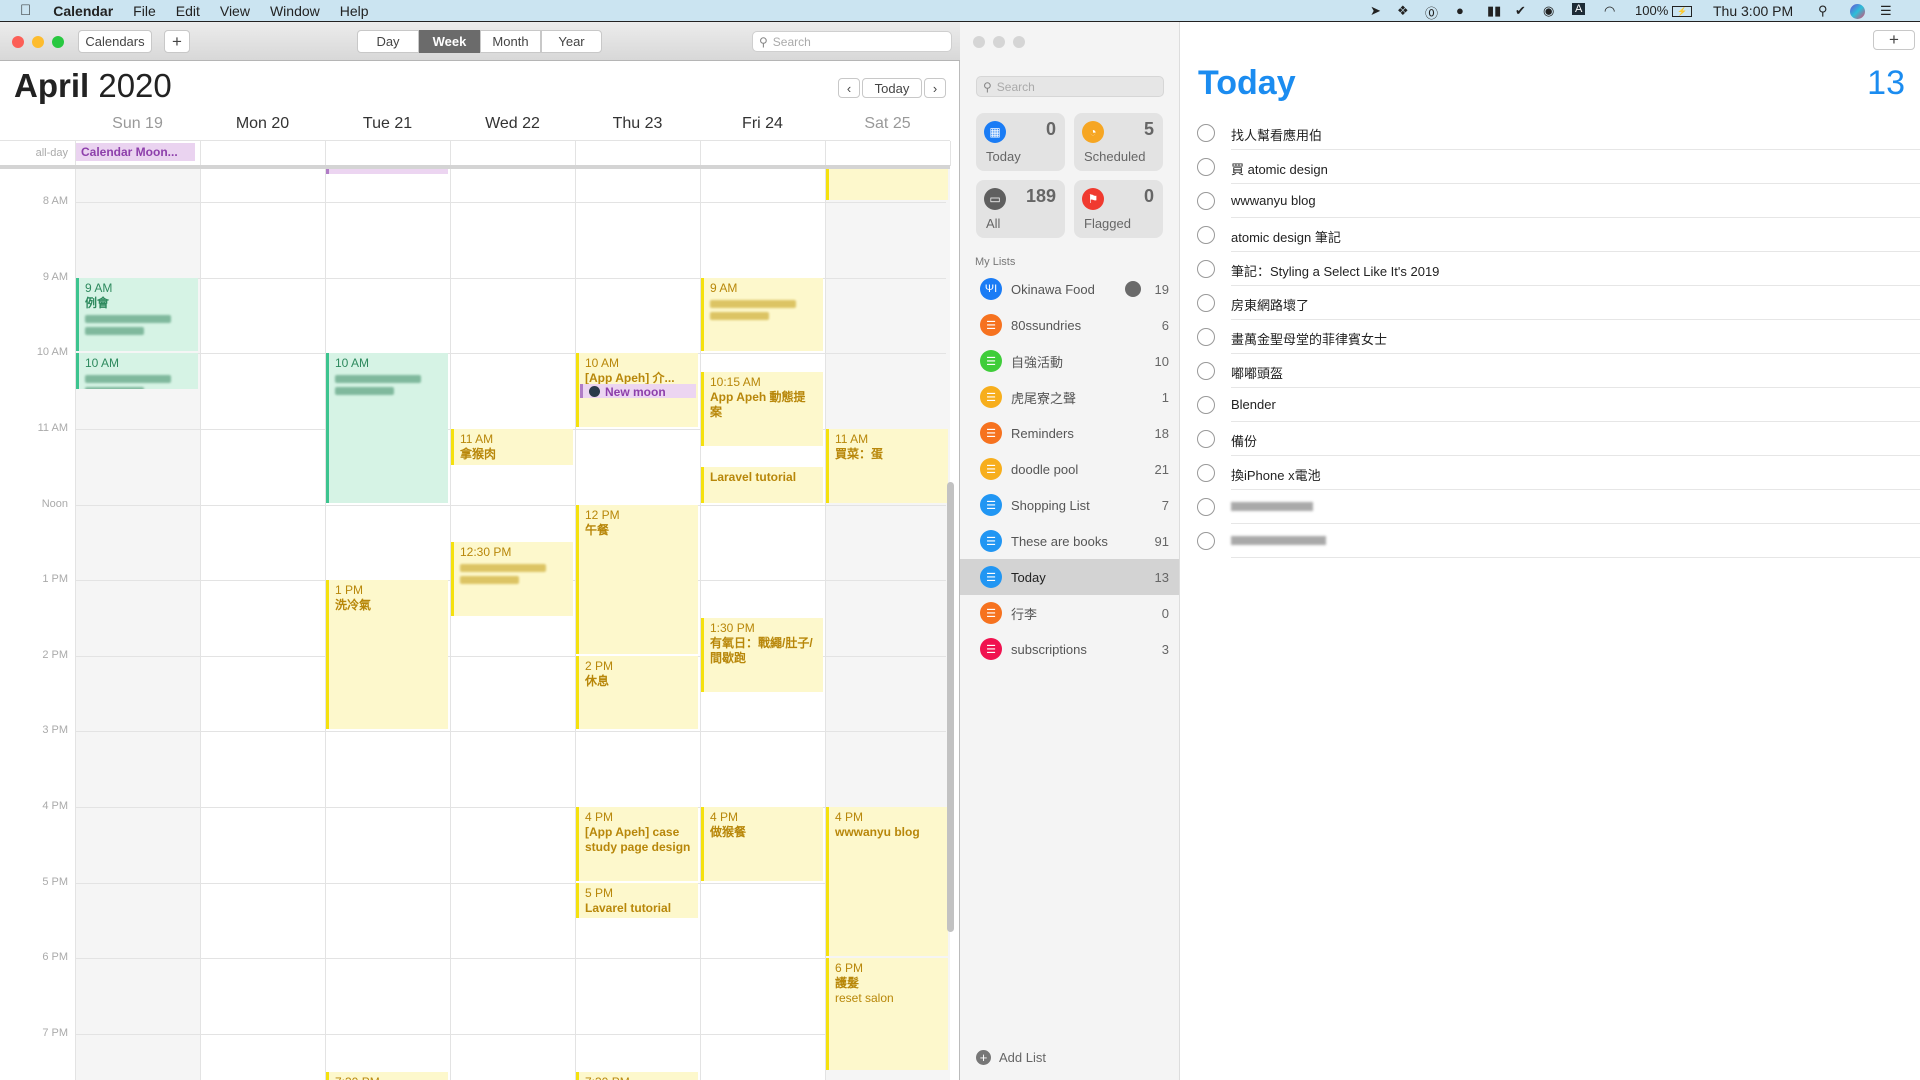 The height and width of the screenshot is (1080, 1920). I want to click on menu-edit: Edit, so click(188, 11).